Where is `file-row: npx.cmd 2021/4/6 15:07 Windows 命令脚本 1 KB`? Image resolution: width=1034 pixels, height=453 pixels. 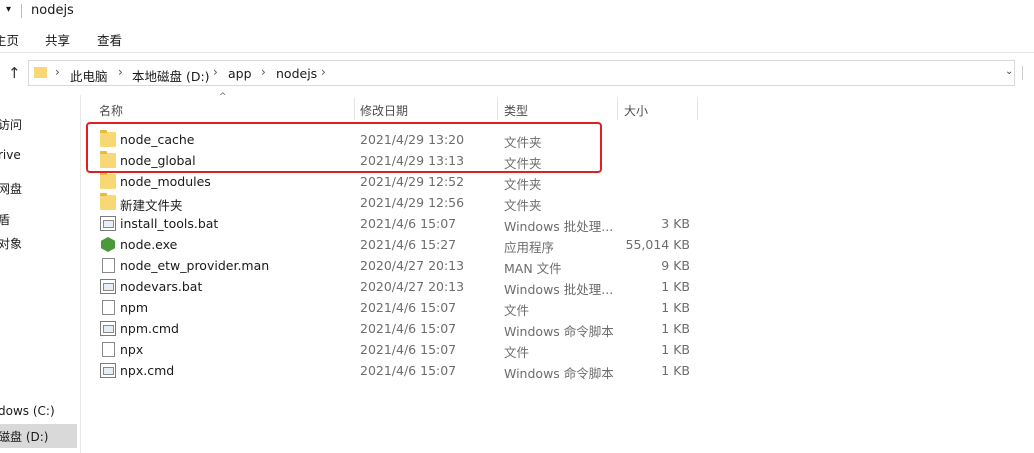
file-row: npx.cmd 2021/4/6 15:07 Windows 命令脚本 1 KB is located at coordinates (396, 370).